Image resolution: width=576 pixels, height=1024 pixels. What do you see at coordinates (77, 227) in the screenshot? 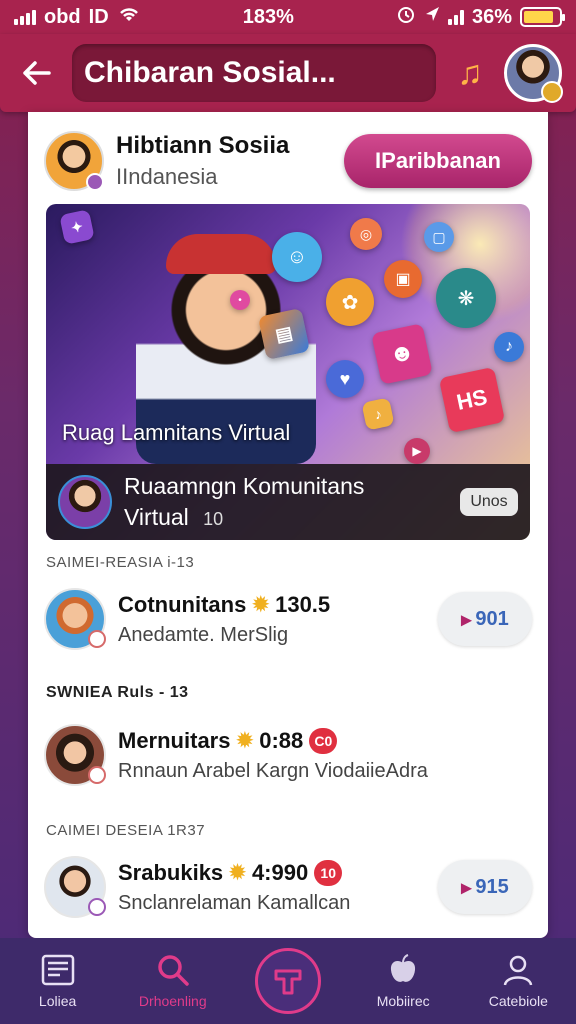
I see `cube-icon: ✦` at bounding box center [77, 227].